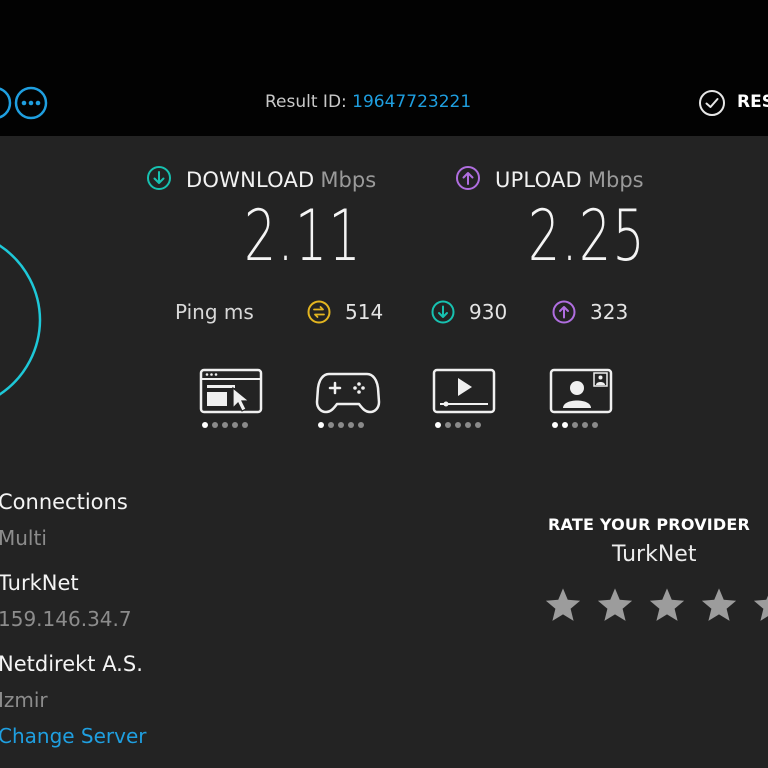 The width and height of the screenshot is (768, 768). I want to click on share-icon, so click(6, 105).